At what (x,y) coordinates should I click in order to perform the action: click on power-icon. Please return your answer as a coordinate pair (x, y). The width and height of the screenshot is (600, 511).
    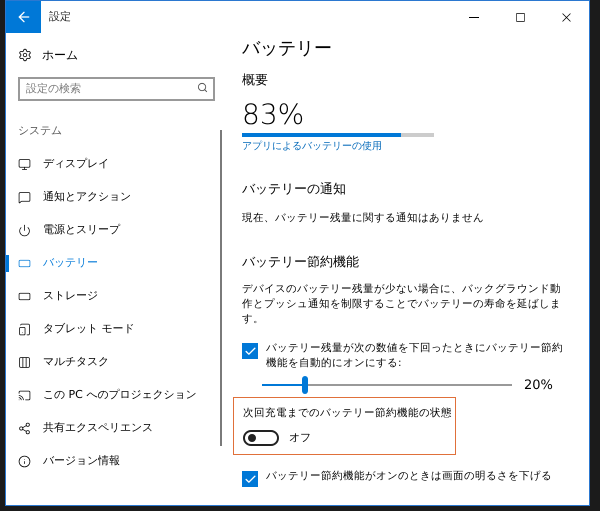
    Looking at the image, I should click on (24, 230).